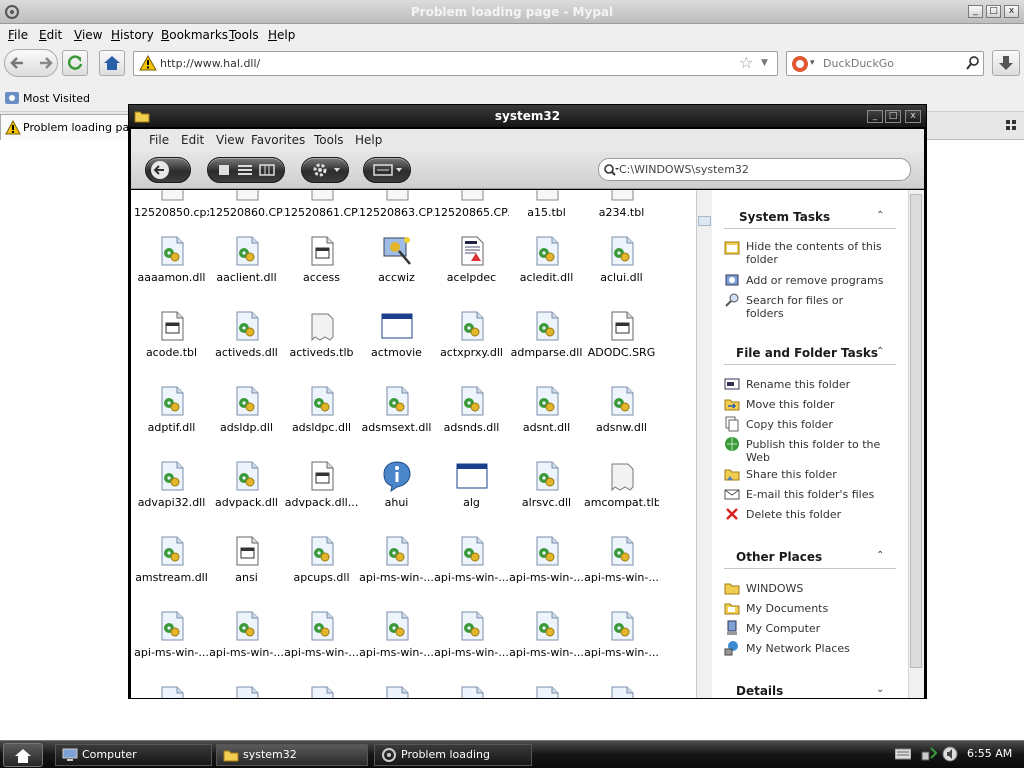  What do you see at coordinates (790, 404) in the screenshot?
I see `task-move-folder: Move this folder` at bounding box center [790, 404].